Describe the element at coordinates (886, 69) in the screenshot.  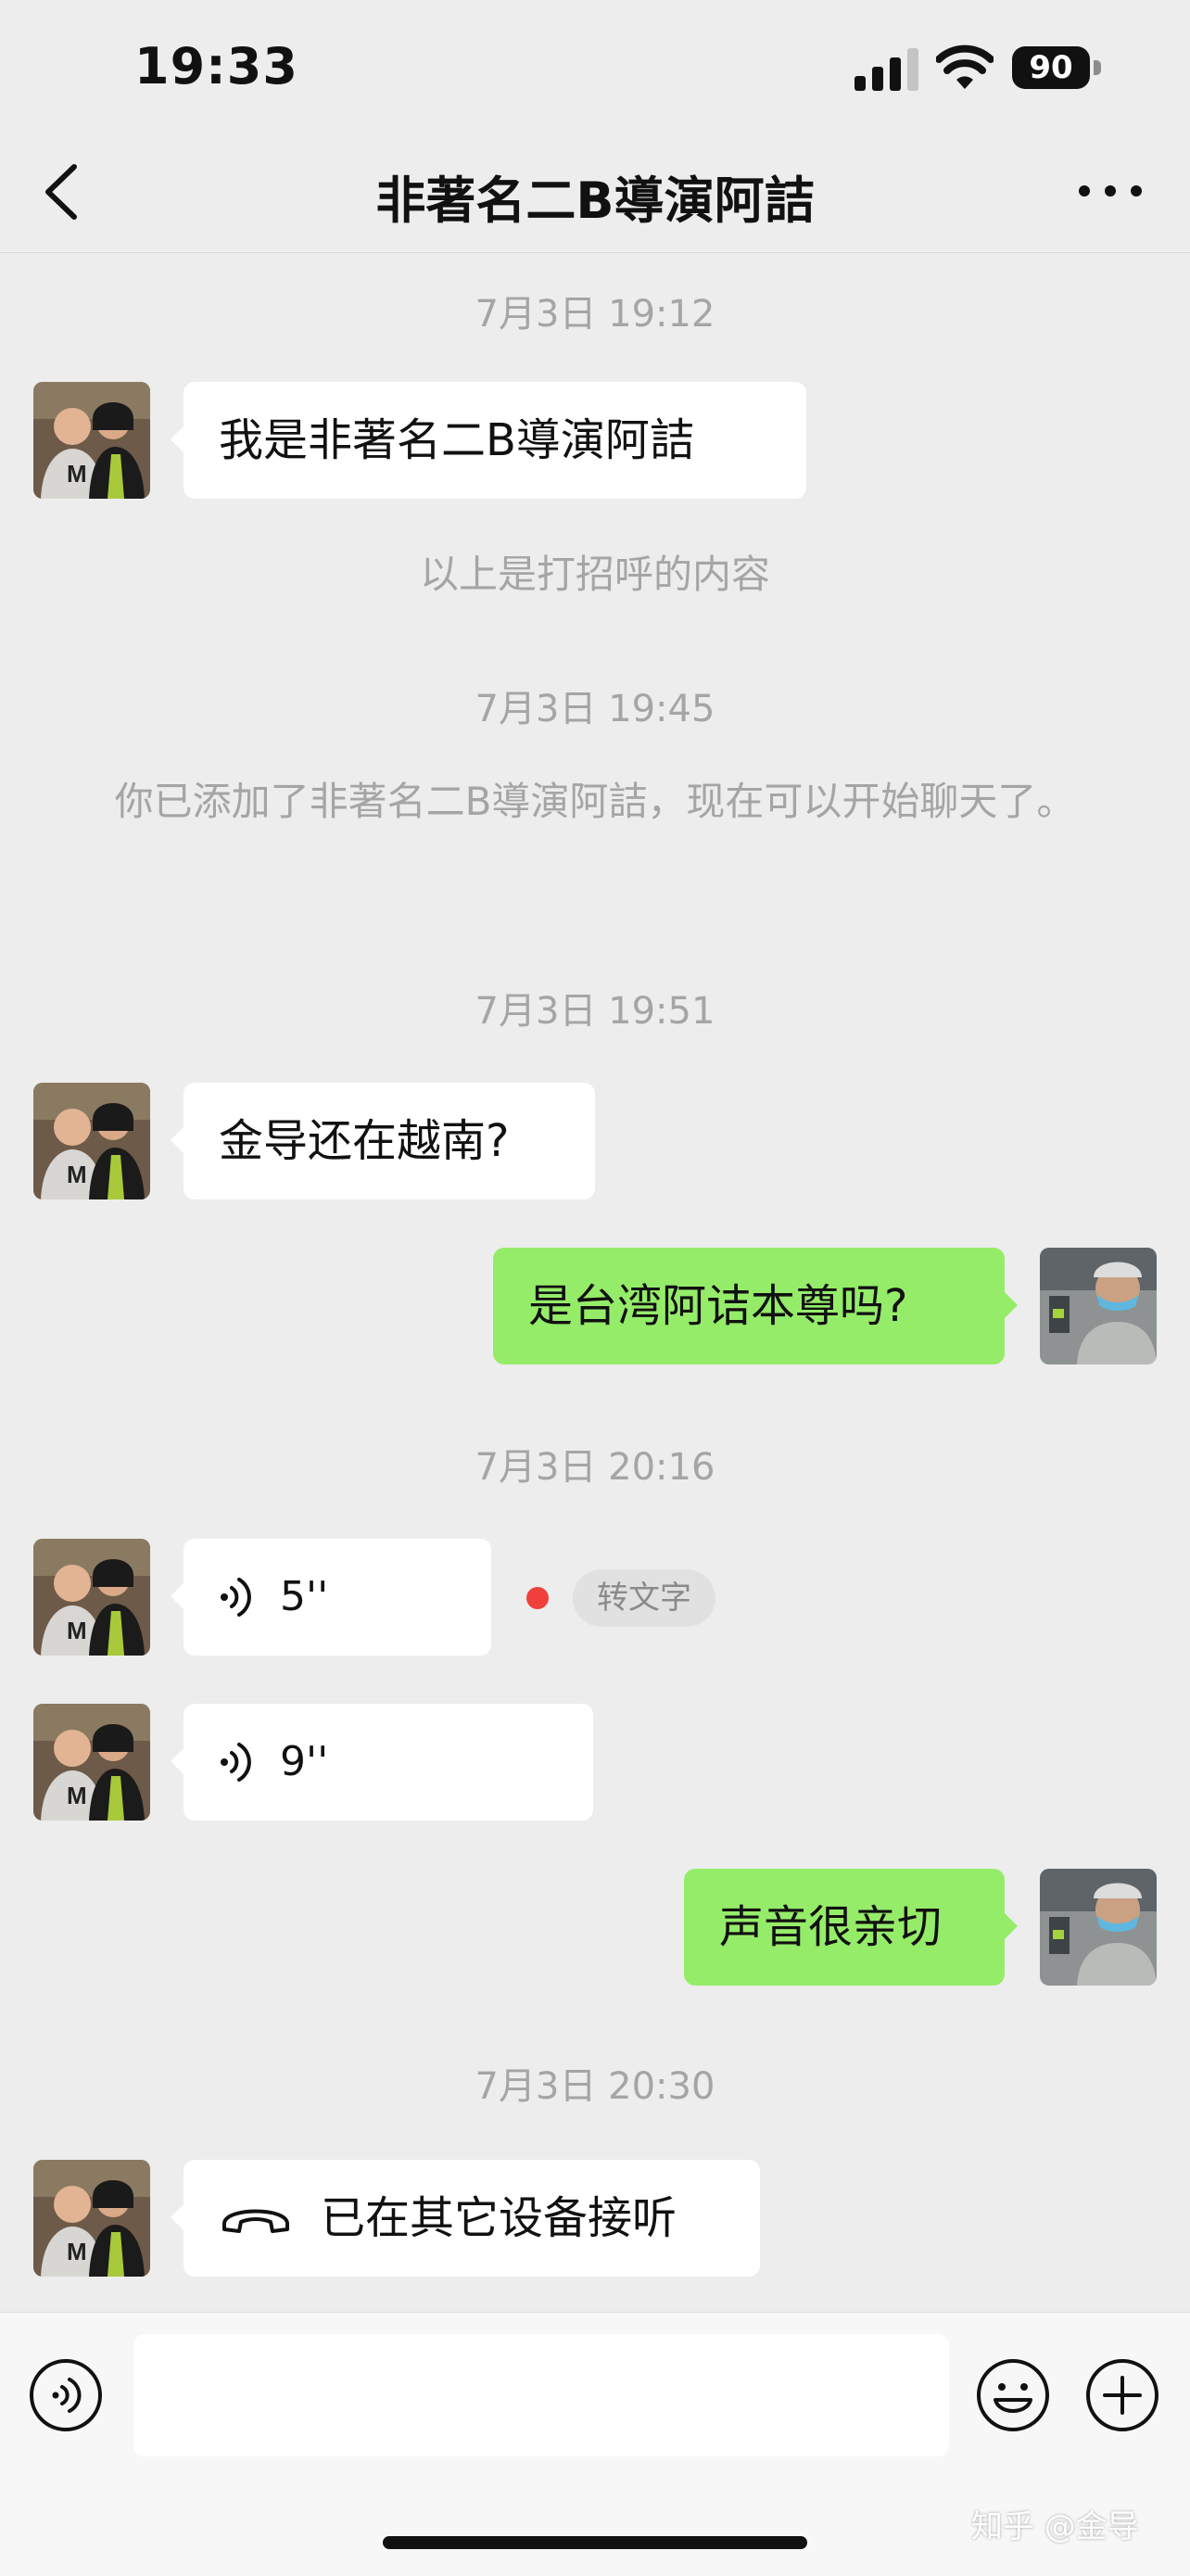
I see `signal-icon` at that location.